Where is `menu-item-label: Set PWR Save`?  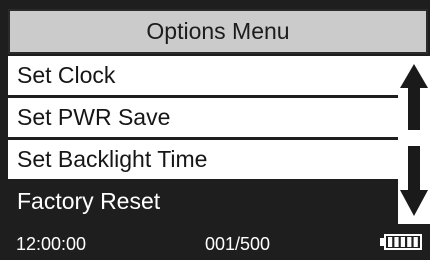
menu-item-label: Set PWR Save is located at coordinates (94, 117).